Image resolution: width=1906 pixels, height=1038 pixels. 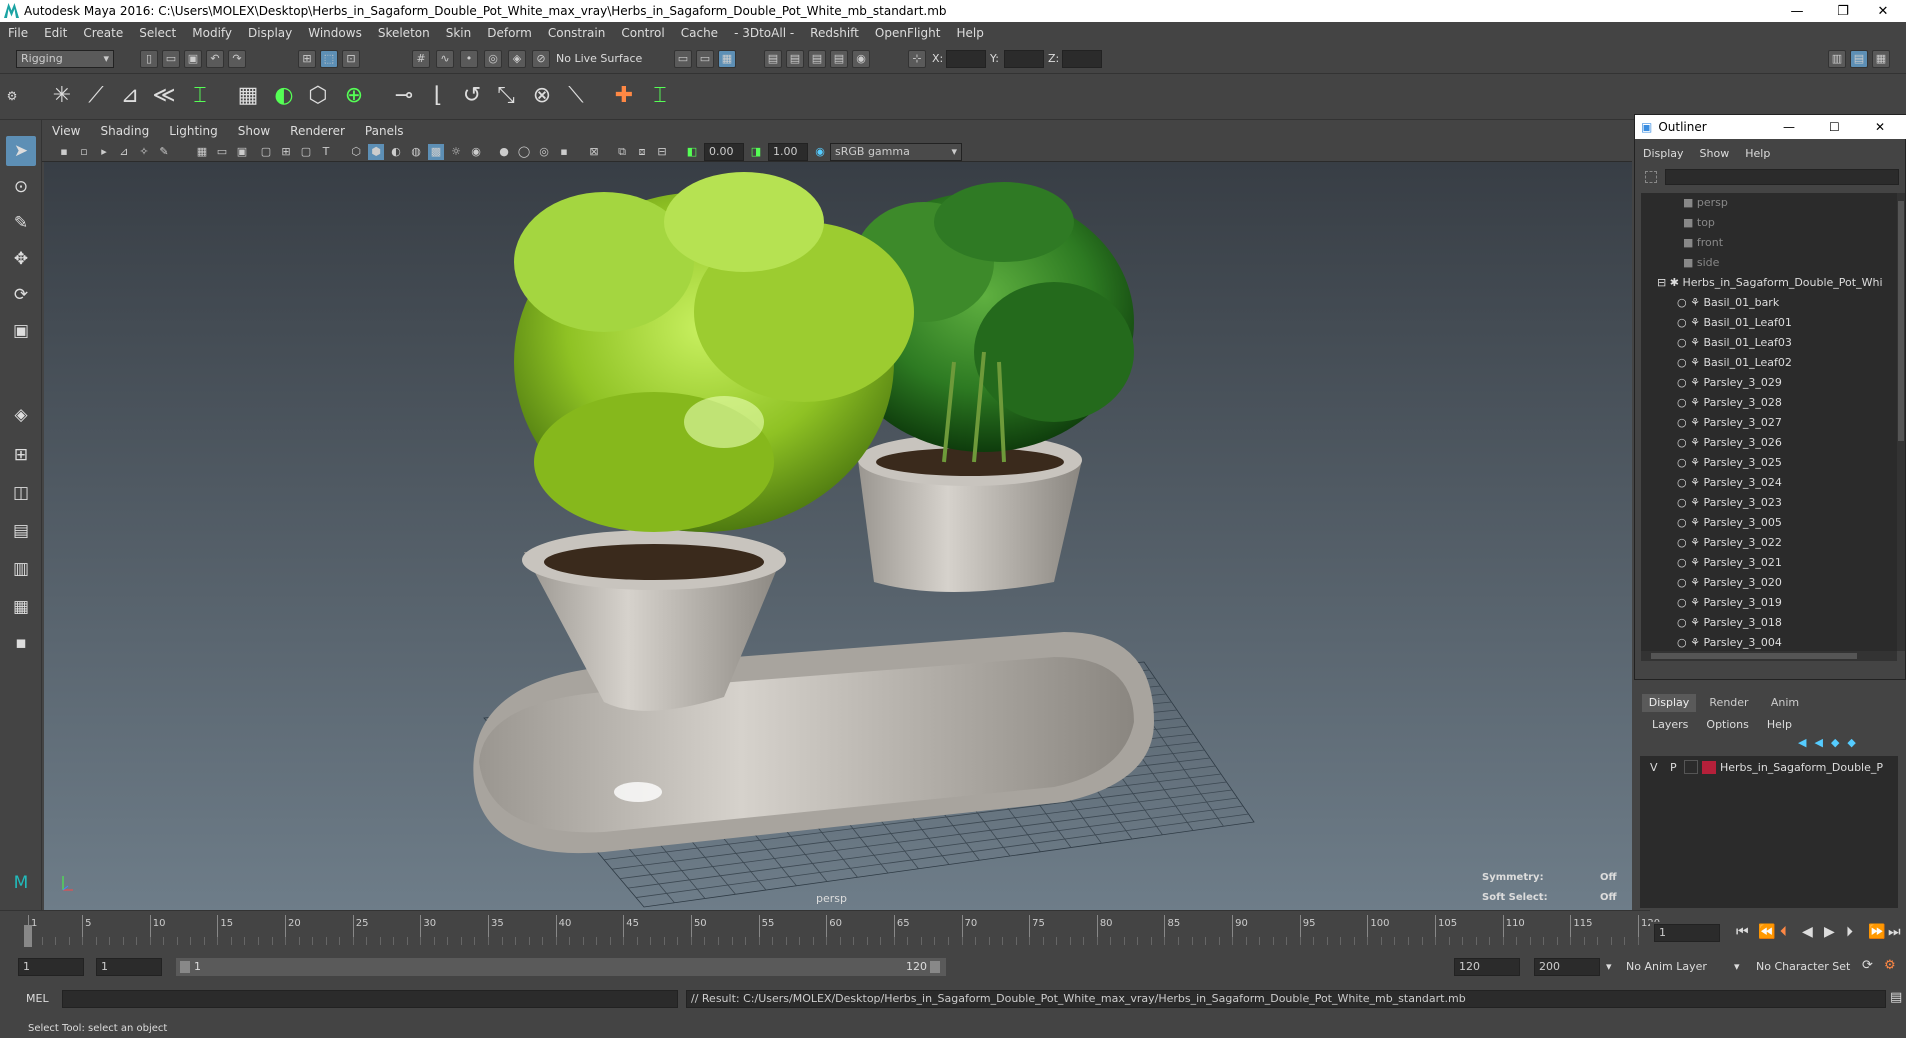 What do you see at coordinates (326, 152) in the screenshot?
I see `safe-title-icon: T` at bounding box center [326, 152].